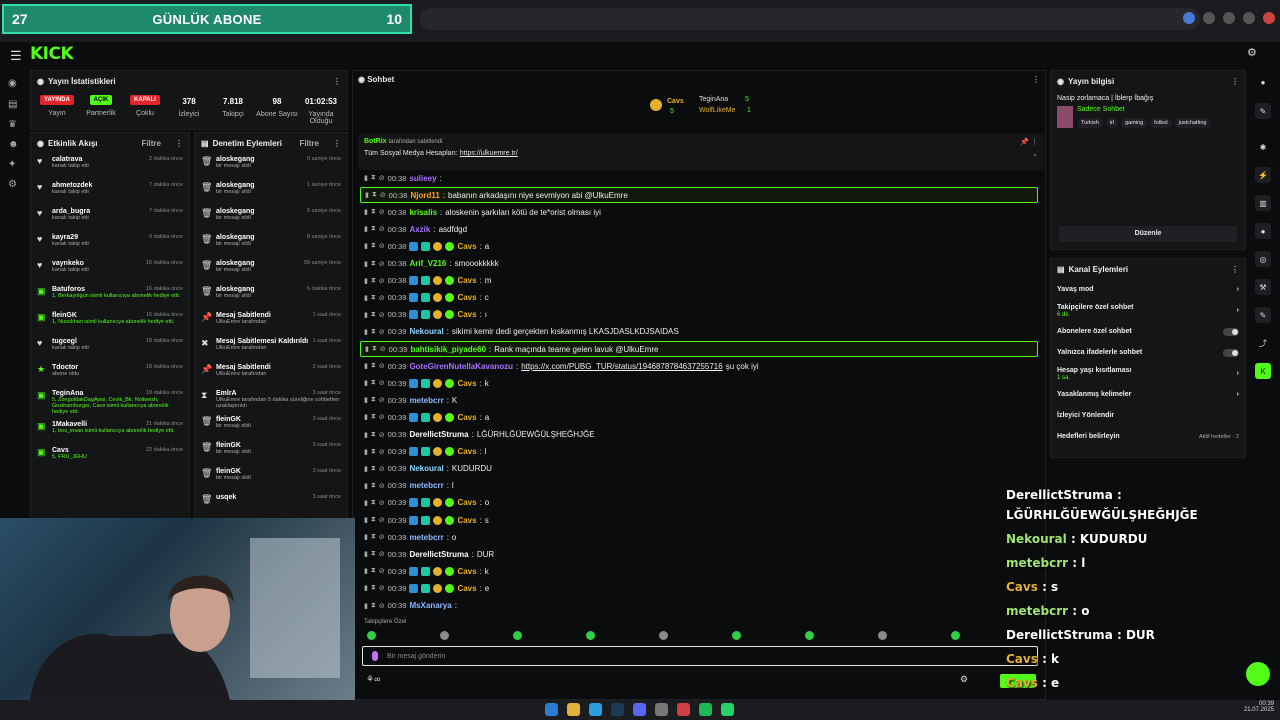 This screenshot has height=720, width=1280. Describe the element at coordinates (1249, 18) in the screenshot. I see `menu-icon` at that location.